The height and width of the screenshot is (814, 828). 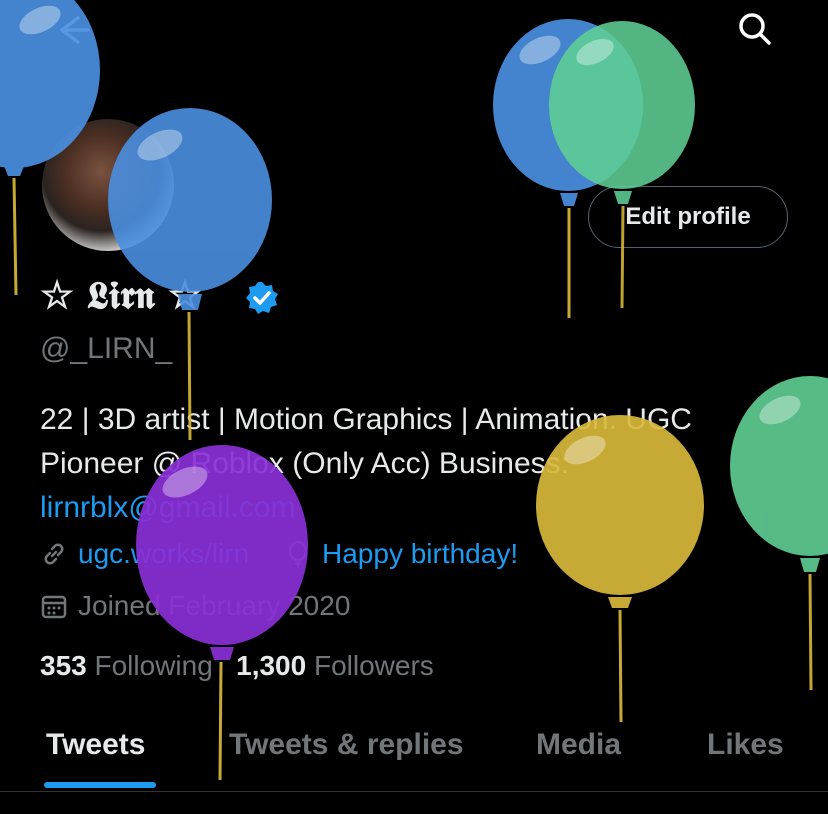 I want to click on following-link: 353 Following, so click(x=126, y=665).